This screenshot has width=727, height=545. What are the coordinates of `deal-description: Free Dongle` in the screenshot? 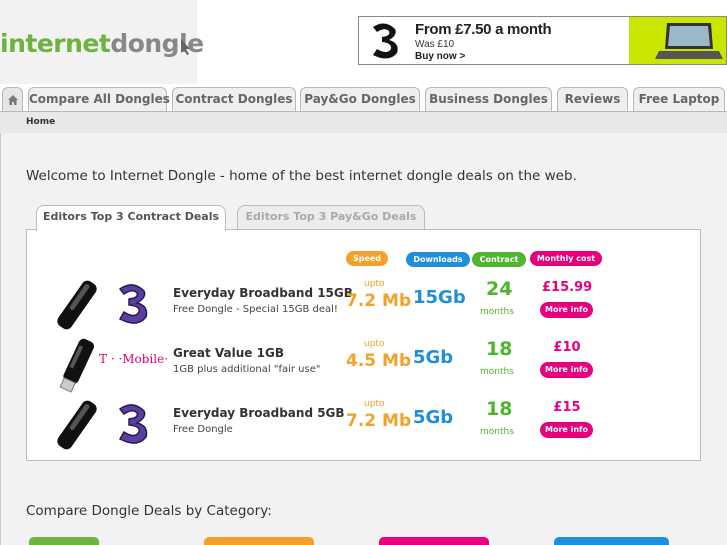 It's located at (203, 429).